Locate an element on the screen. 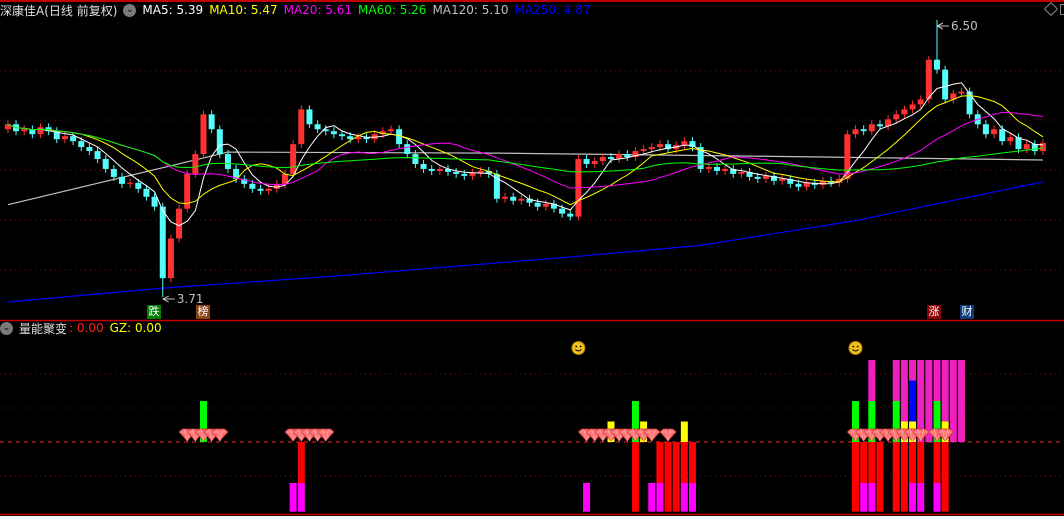 This screenshot has height=516, width=1064. signal-badge-wealth: 财 is located at coordinates (967, 312).